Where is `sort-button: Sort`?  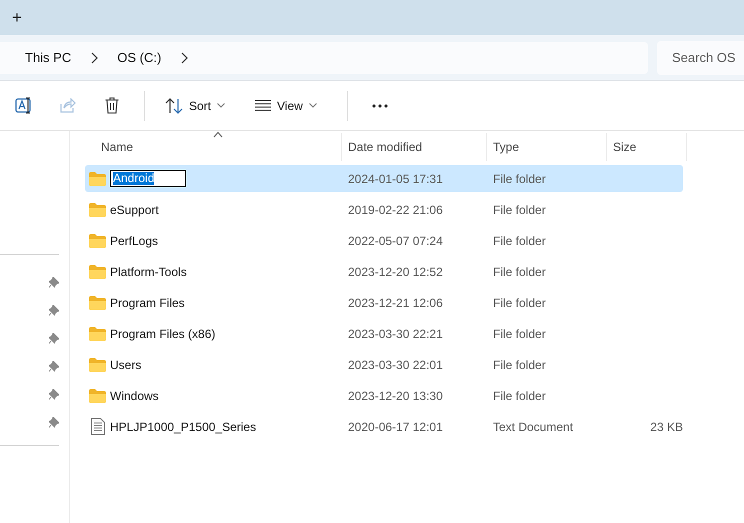 sort-button: Sort is located at coordinates (195, 106).